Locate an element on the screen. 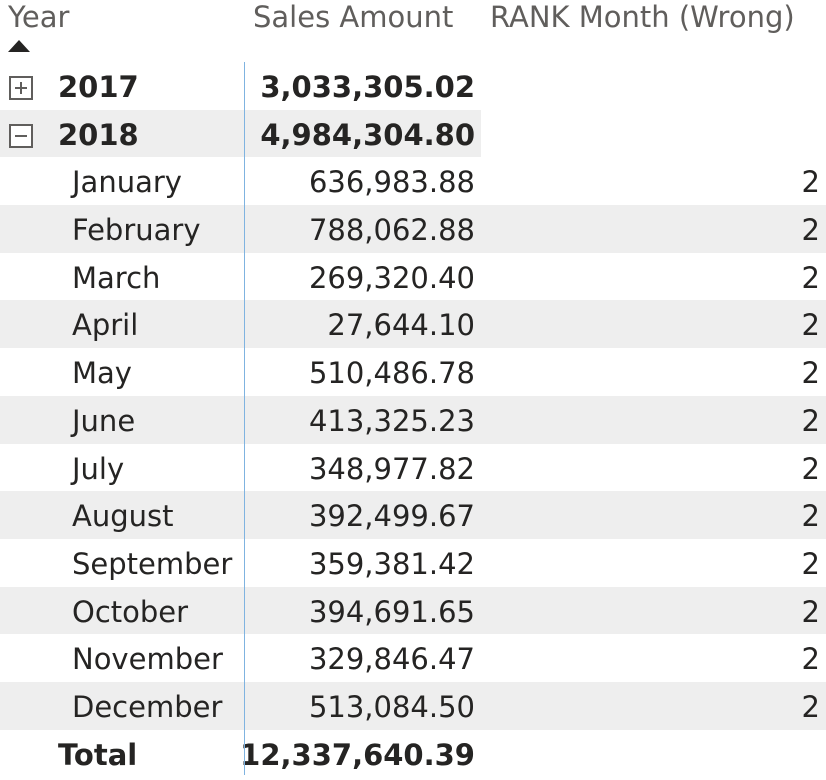  month-sales-amount: 394,691.65 is located at coordinates (391, 611).